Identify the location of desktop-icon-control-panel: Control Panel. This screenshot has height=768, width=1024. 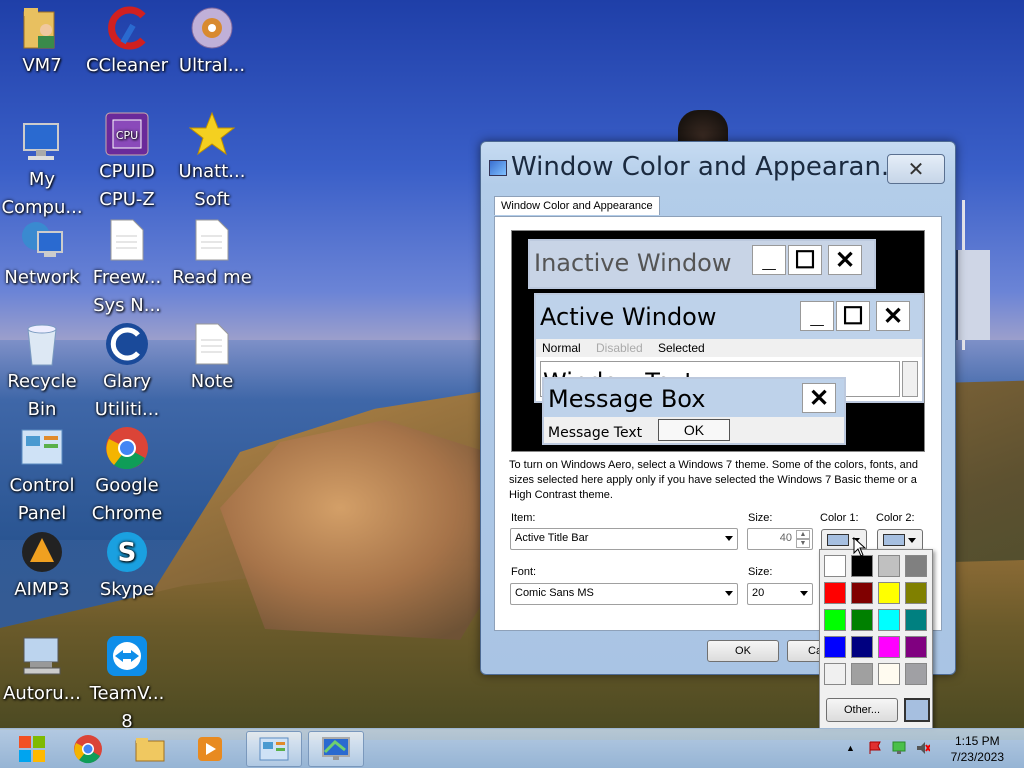
(42, 476).